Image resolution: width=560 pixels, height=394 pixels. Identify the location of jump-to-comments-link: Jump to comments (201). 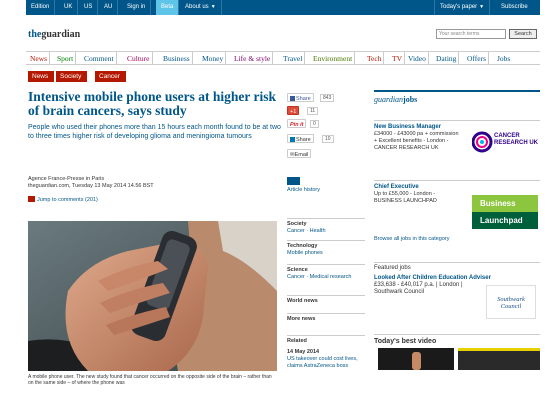
(63, 199).